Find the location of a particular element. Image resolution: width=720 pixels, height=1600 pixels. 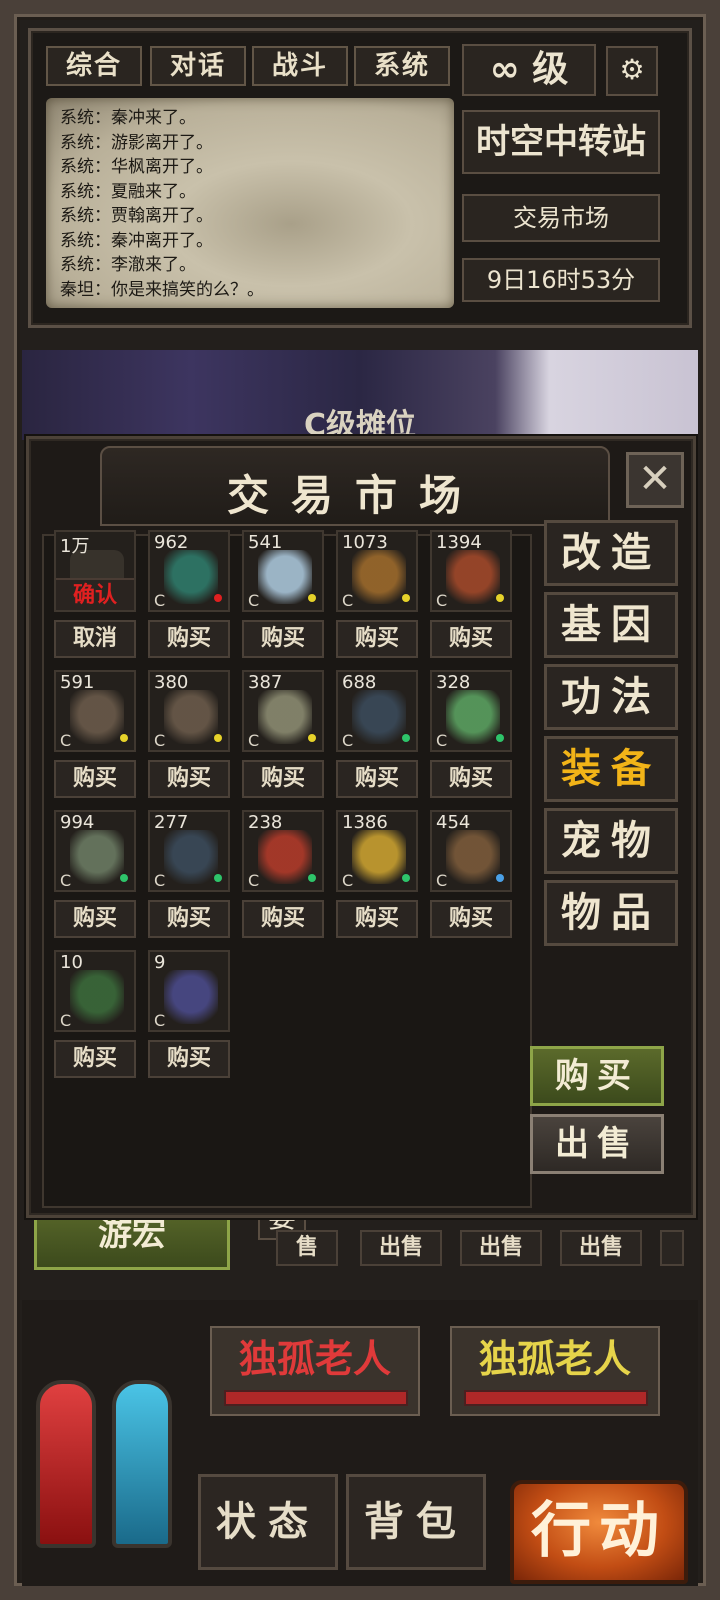

hp-vial is located at coordinates (66, 1464).